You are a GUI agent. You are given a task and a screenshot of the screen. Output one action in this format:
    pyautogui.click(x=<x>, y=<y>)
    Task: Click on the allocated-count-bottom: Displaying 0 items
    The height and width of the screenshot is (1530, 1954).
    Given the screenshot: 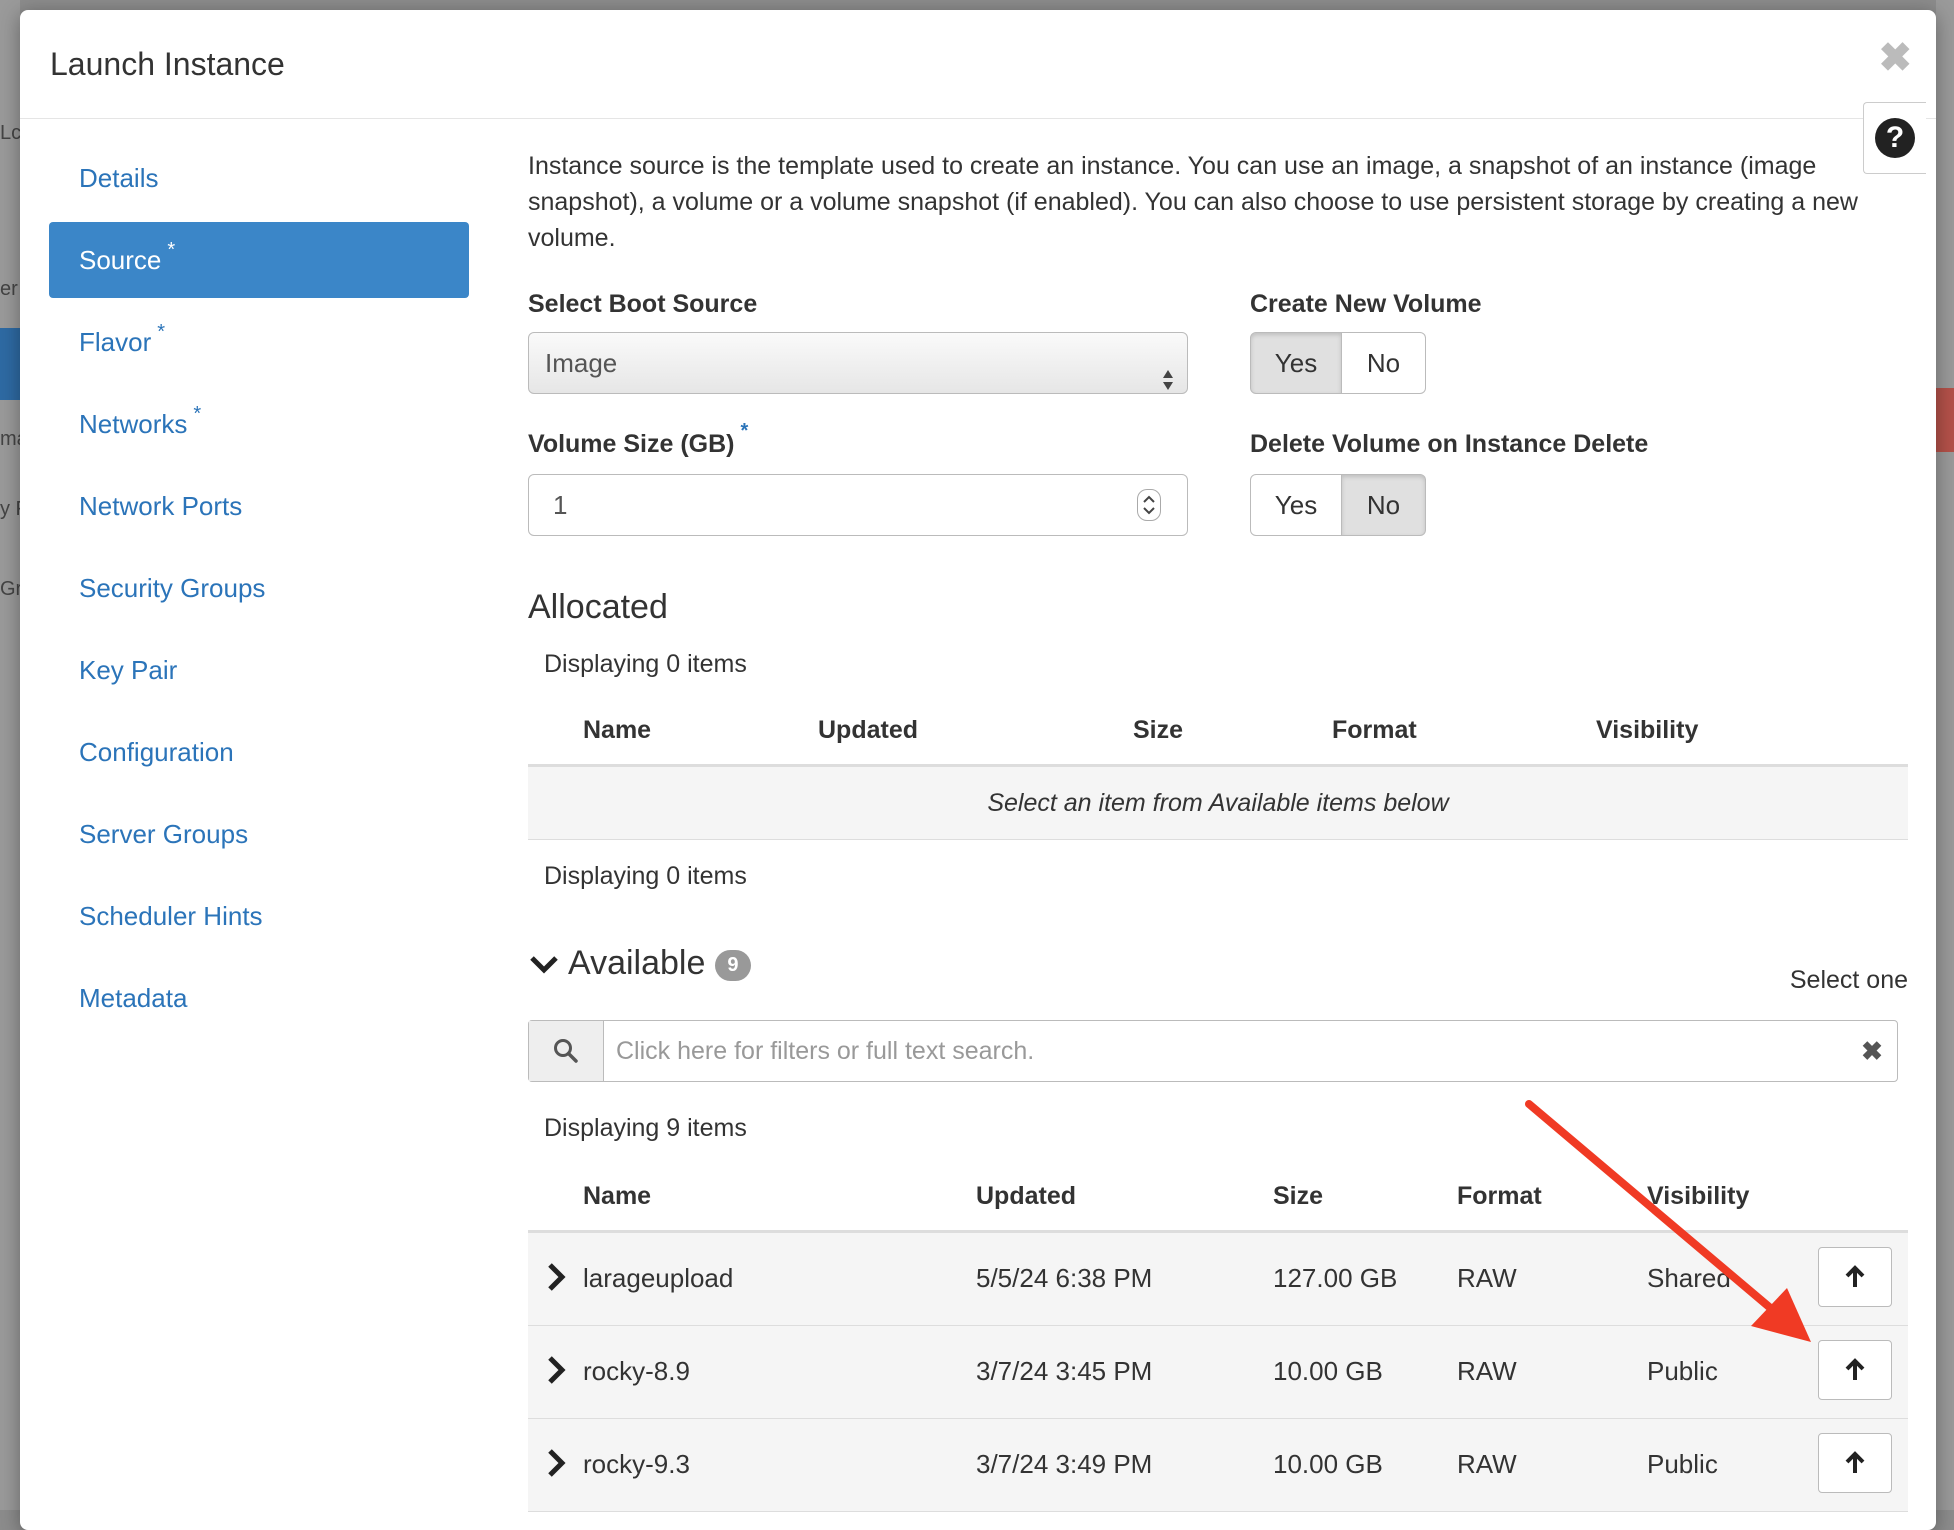 What is the action you would take?
    pyautogui.click(x=645, y=876)
    